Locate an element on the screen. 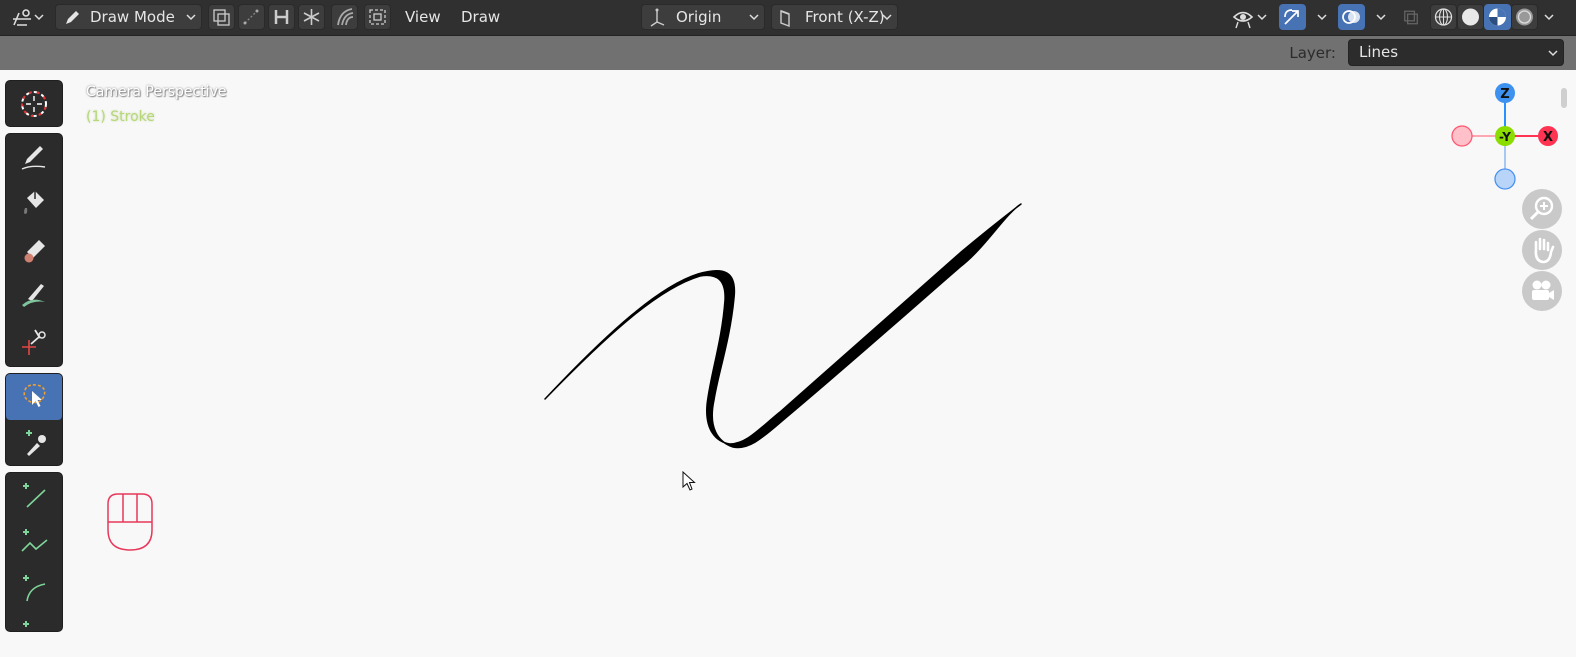  zoom-button is located at coordinates (1542, 209).